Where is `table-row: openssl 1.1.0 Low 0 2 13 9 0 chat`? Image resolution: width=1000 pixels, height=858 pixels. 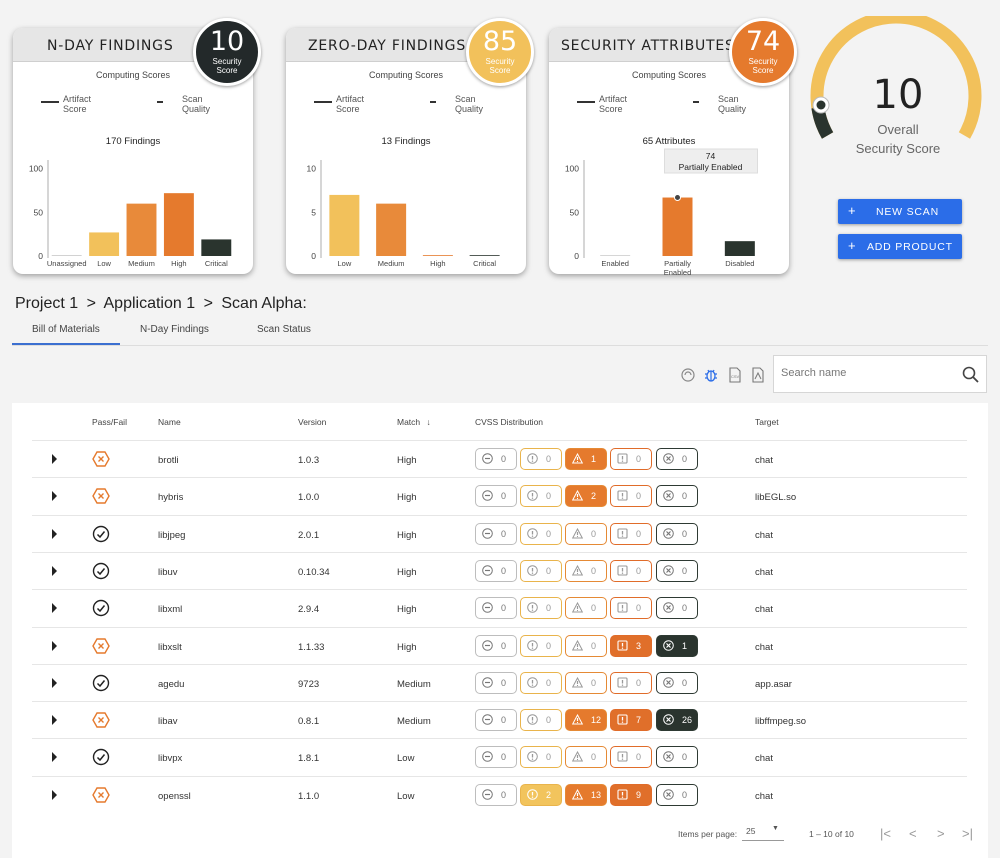 table-row: openssl 1.1.0 Low 0 2 13 9 0 chat is located at coordinates (499, 794).